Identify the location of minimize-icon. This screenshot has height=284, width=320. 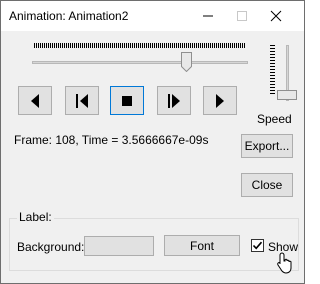
(208, 16).